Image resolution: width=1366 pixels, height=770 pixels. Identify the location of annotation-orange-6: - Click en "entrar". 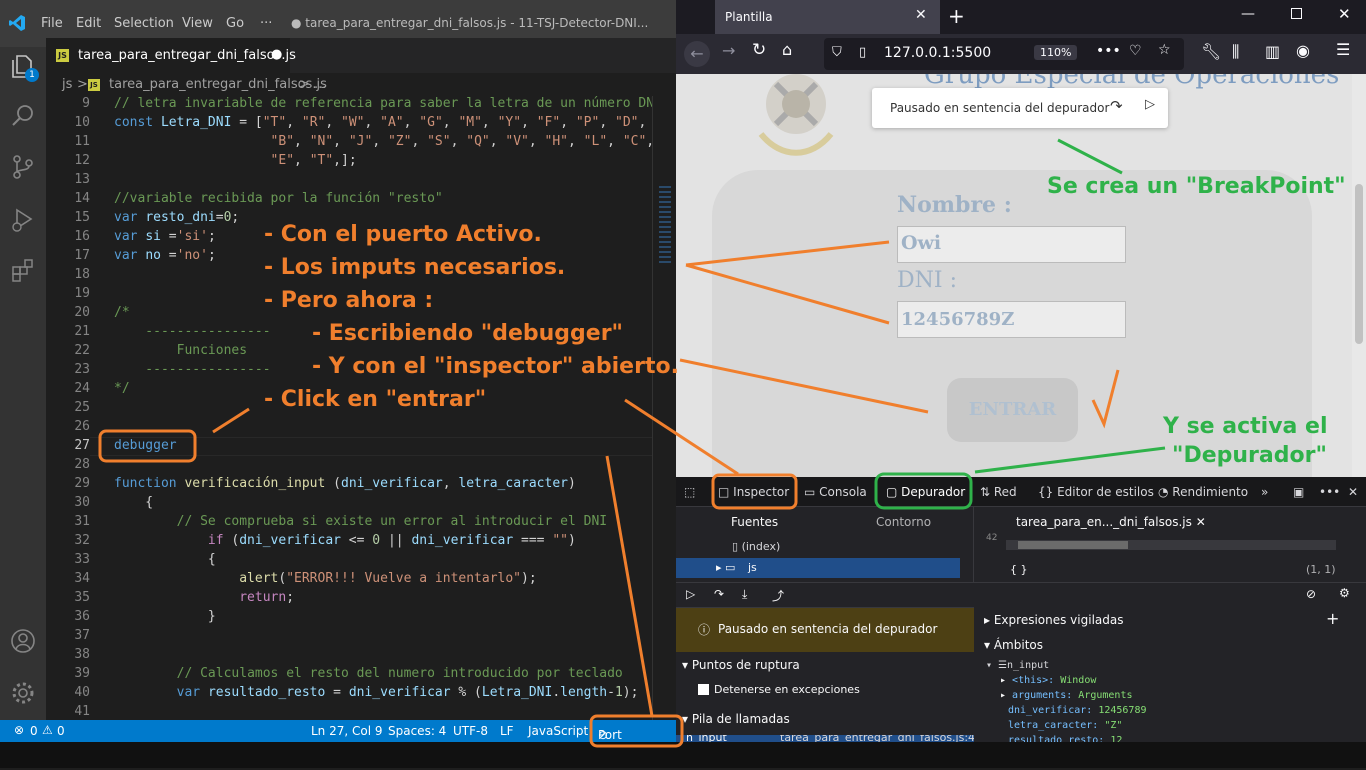
(375, 399).